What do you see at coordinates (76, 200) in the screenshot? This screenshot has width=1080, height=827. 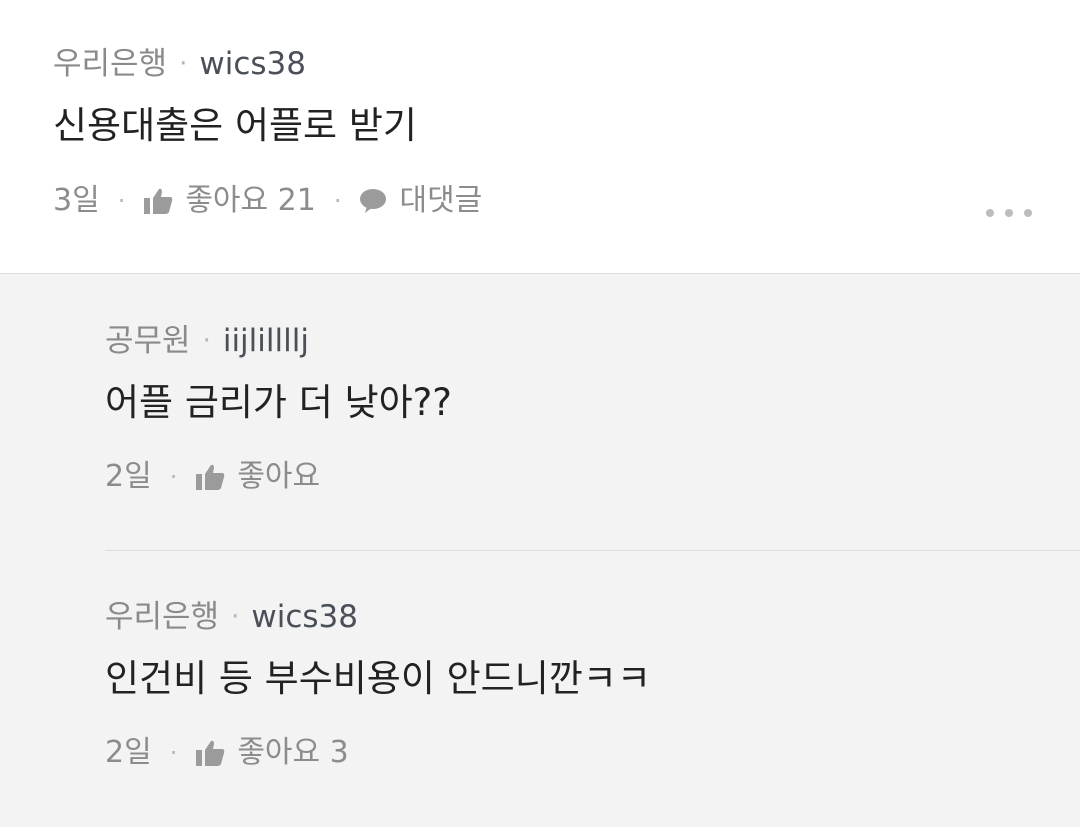 I see `comment-age: 3일` at bounding box center [76, 200].